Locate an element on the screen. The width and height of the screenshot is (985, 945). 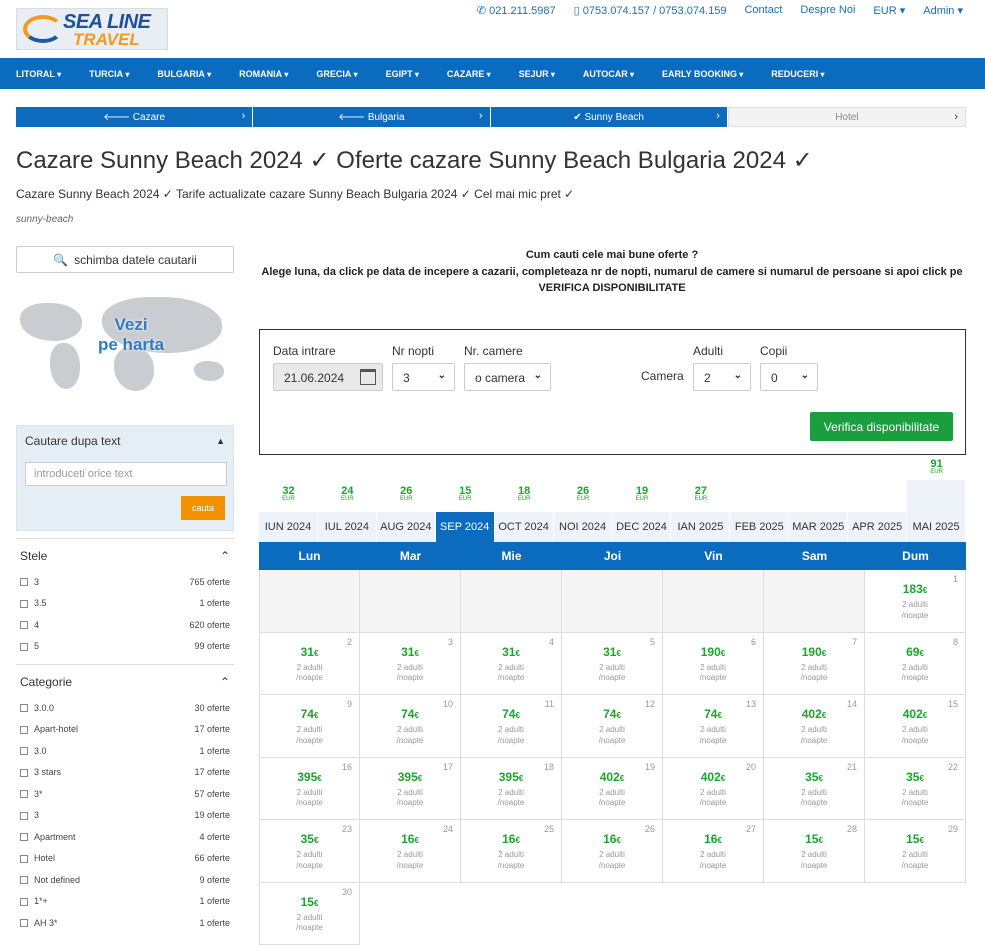
nav-item-cazare: CAZARE is located at coordinates (469, 74).